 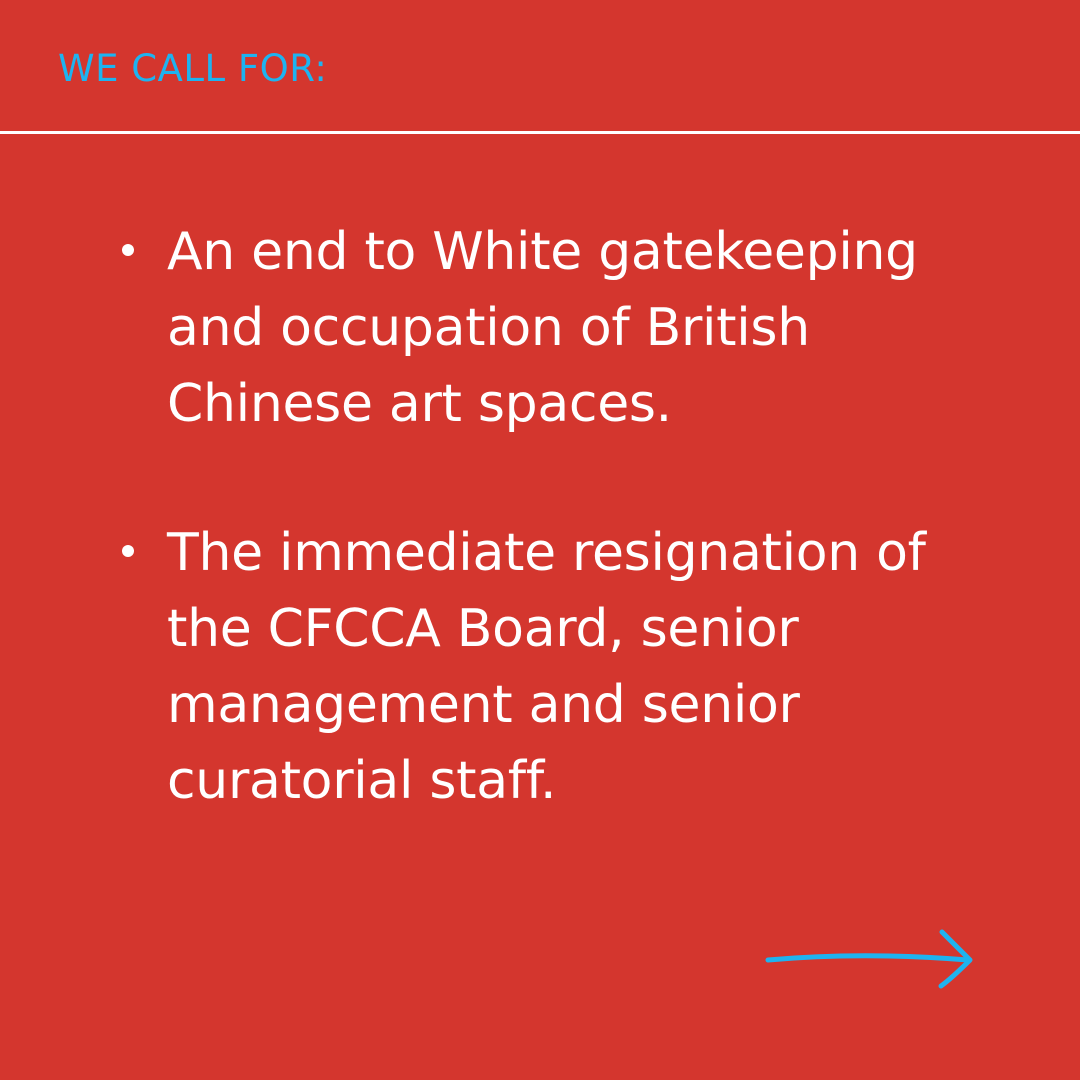 What do you see at coordinates (870, 959) in the screenshot?
I see `arrow-right-icon` at bounding box center [870, 959].